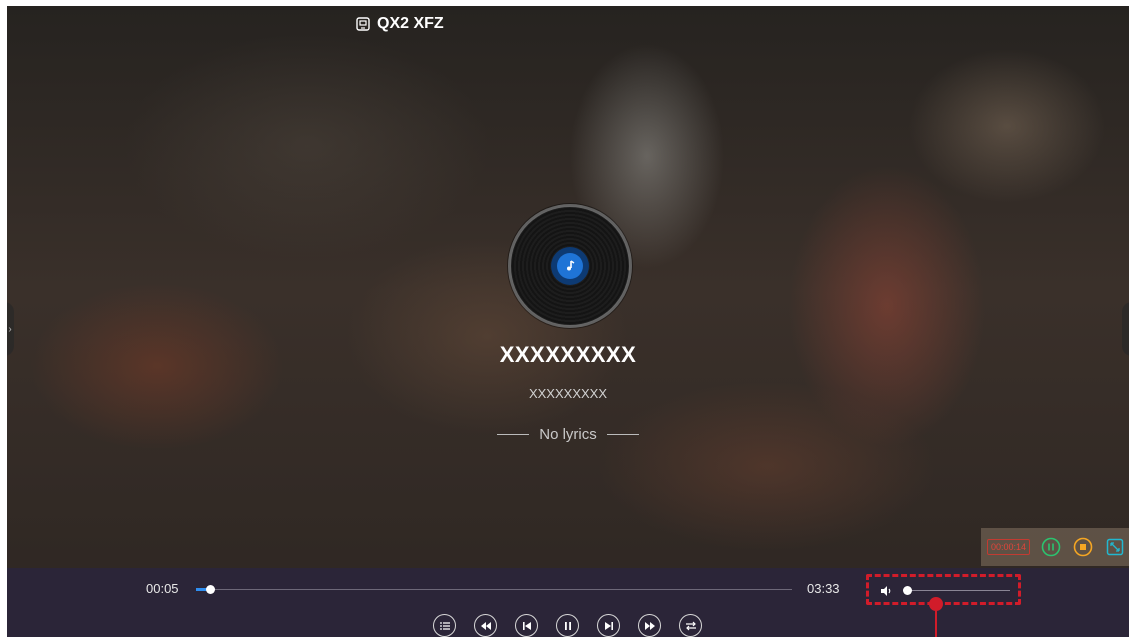 This screenshot has height=637, width=1129. What do you see at coordinates (908, 590) in the screenshot?
I see `volume-knob` at bounding box center [908, 590].